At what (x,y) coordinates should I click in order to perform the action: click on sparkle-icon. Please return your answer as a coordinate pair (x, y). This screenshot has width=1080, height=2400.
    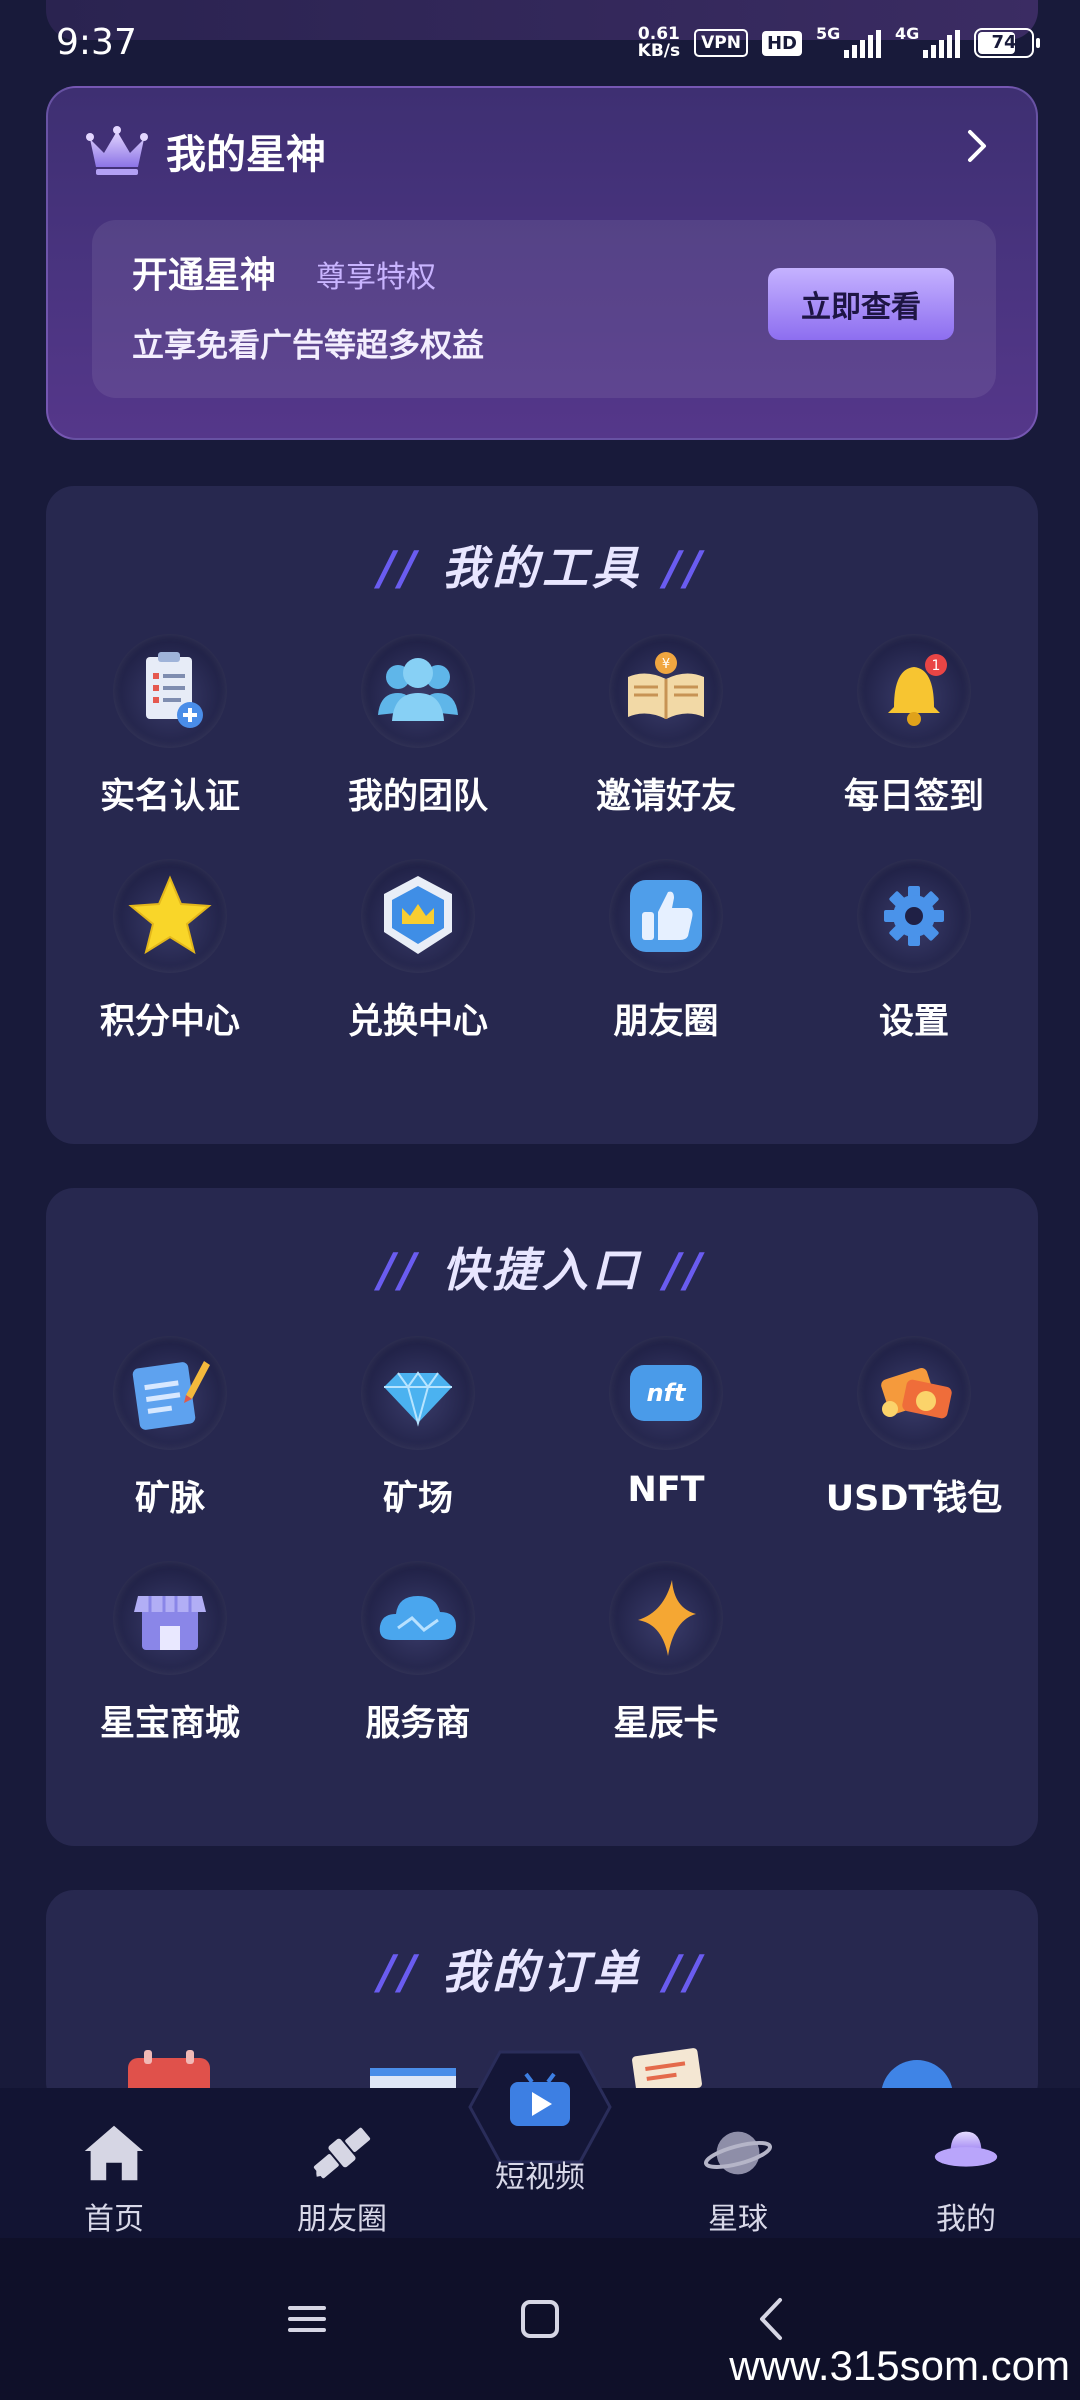
    Looking at the image, I should click on (667, 1618).